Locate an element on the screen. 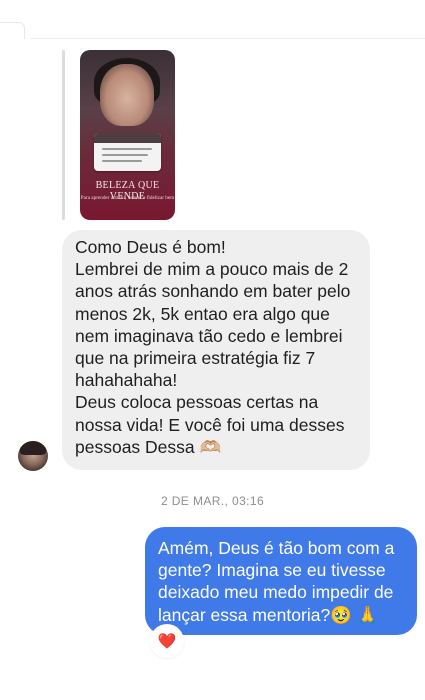 This screenshot has height=700, width=425. avatar-hair is located at coordinates (33, 448).